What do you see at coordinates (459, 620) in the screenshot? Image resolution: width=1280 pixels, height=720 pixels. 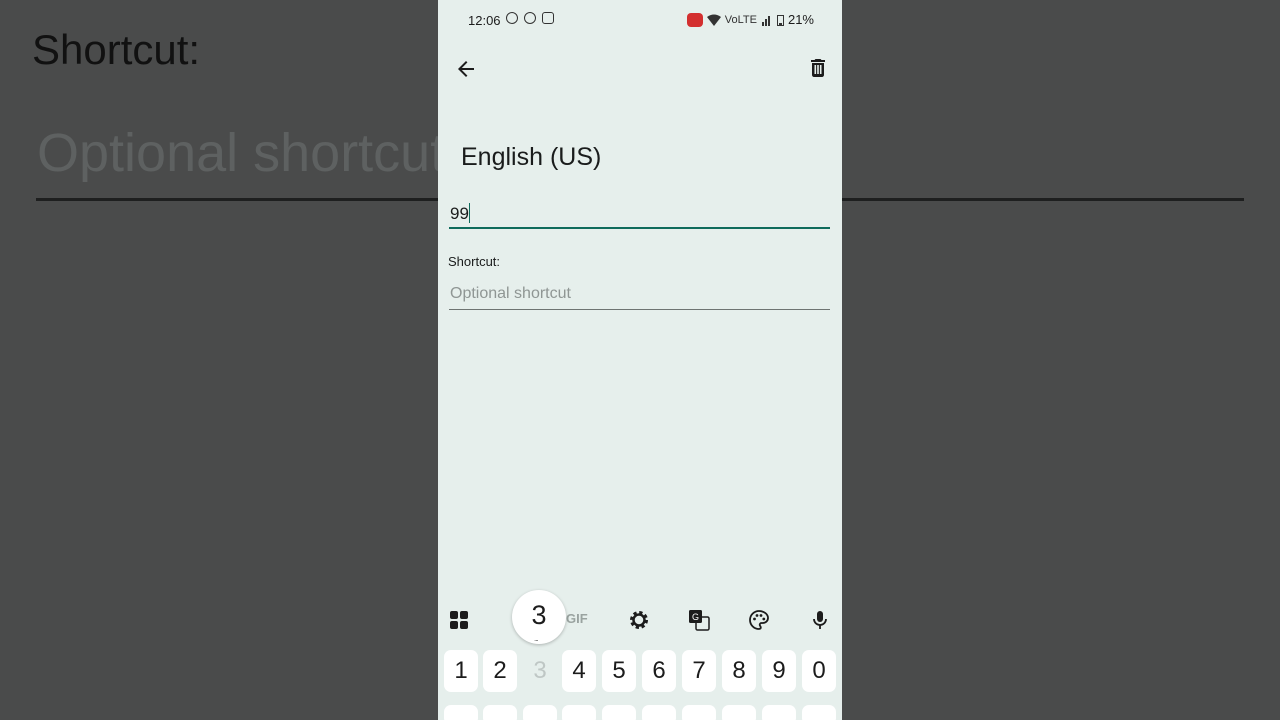 I see `apps-grid-icon` at bounding box center [459, 620].